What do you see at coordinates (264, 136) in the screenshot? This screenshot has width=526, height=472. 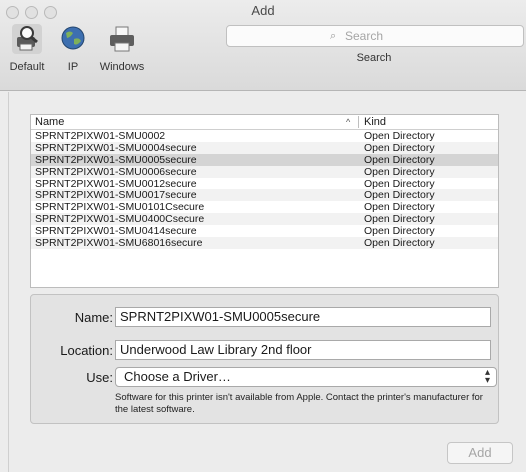 I see `table-row: SPRNT2PIXW01-SMU0002 Open Directory` at bounding box center [264, 136].